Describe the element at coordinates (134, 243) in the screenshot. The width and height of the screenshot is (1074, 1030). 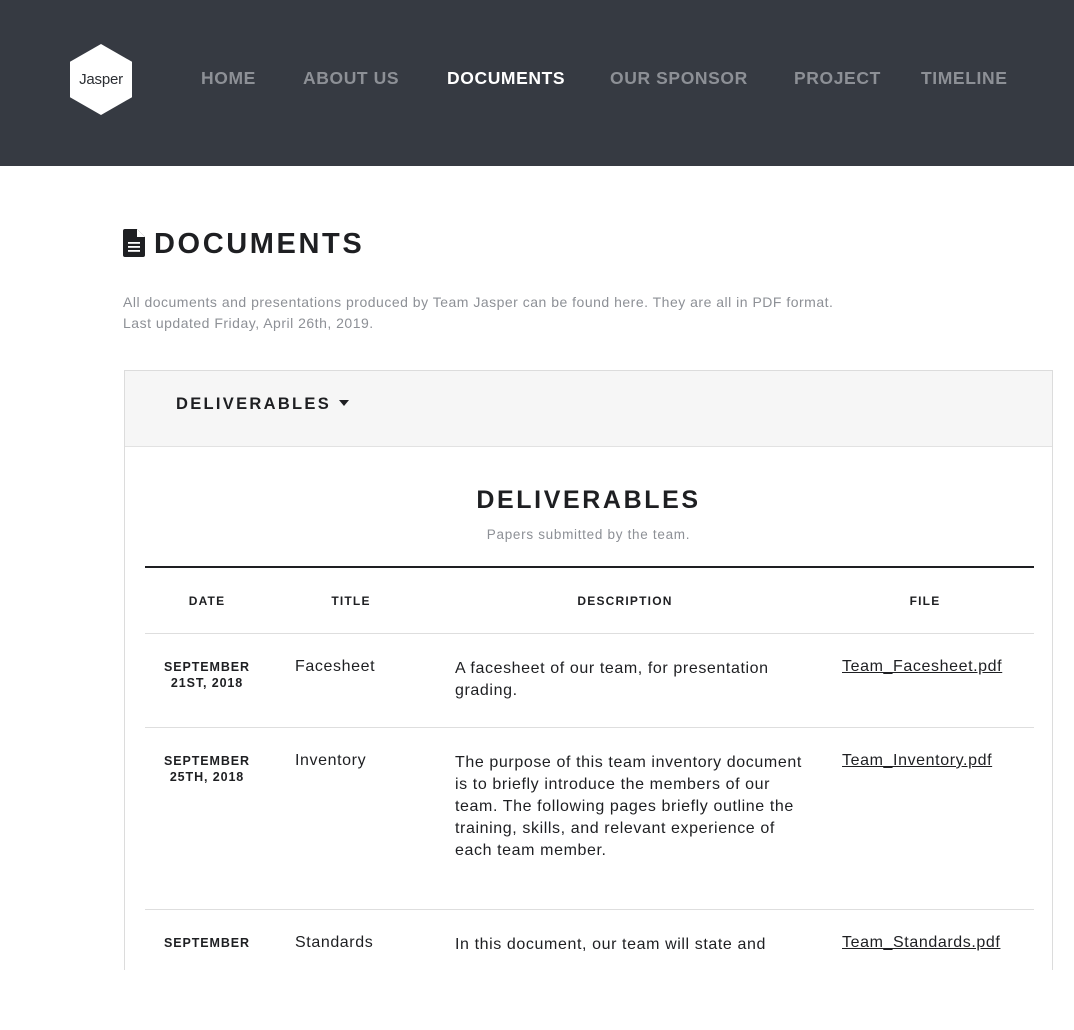
I see `document-icon` at that location.